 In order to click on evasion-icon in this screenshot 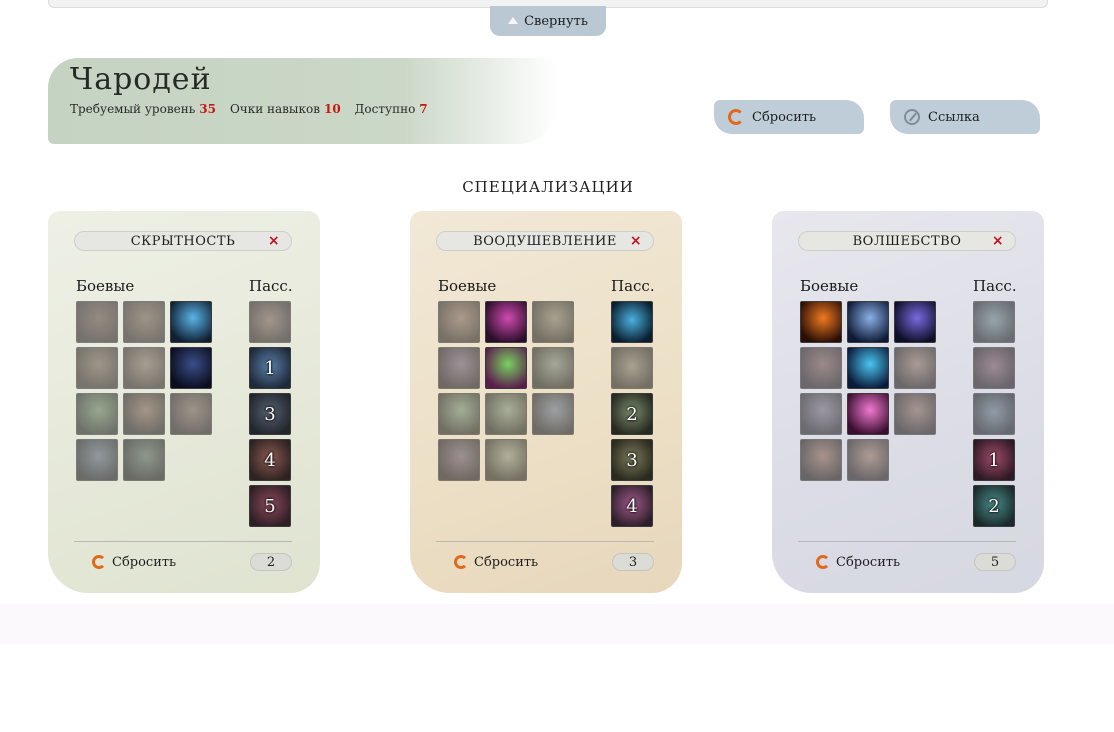, I will do `click(97, 368)`.